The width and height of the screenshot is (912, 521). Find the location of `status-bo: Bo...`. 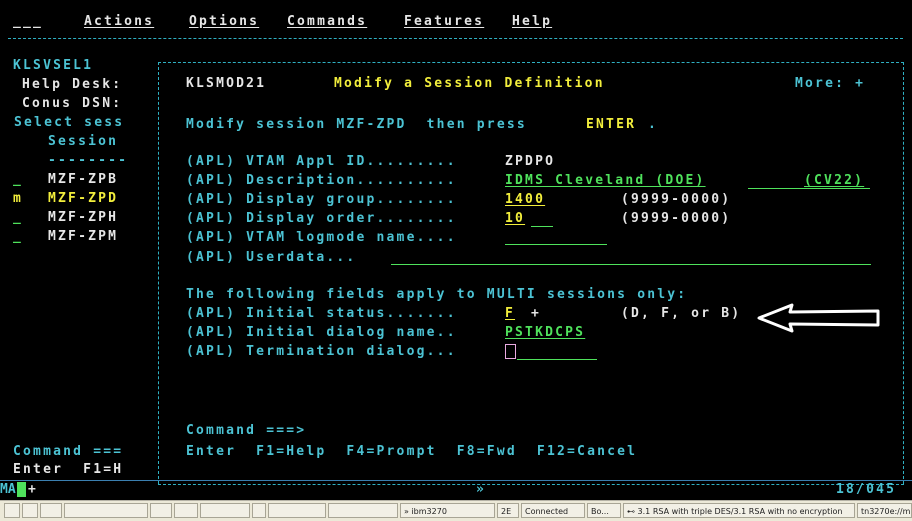

status-bo: Bo... is located at coordinates (604, 510).